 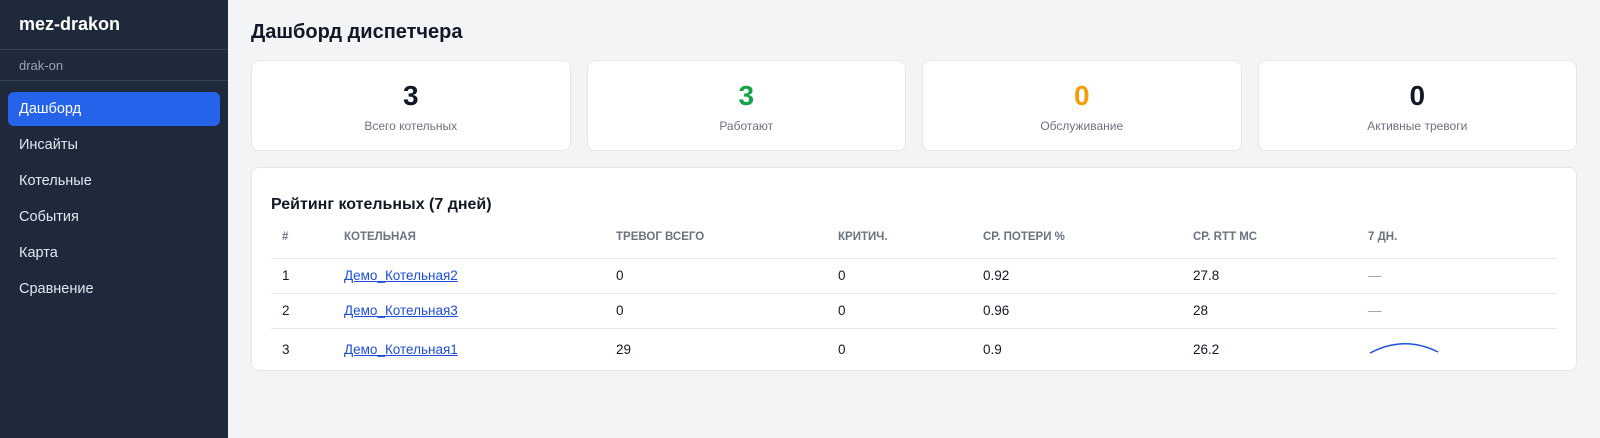 I want to click on sidebar-item-compare: Сравнение, so click(x=114, y=289).